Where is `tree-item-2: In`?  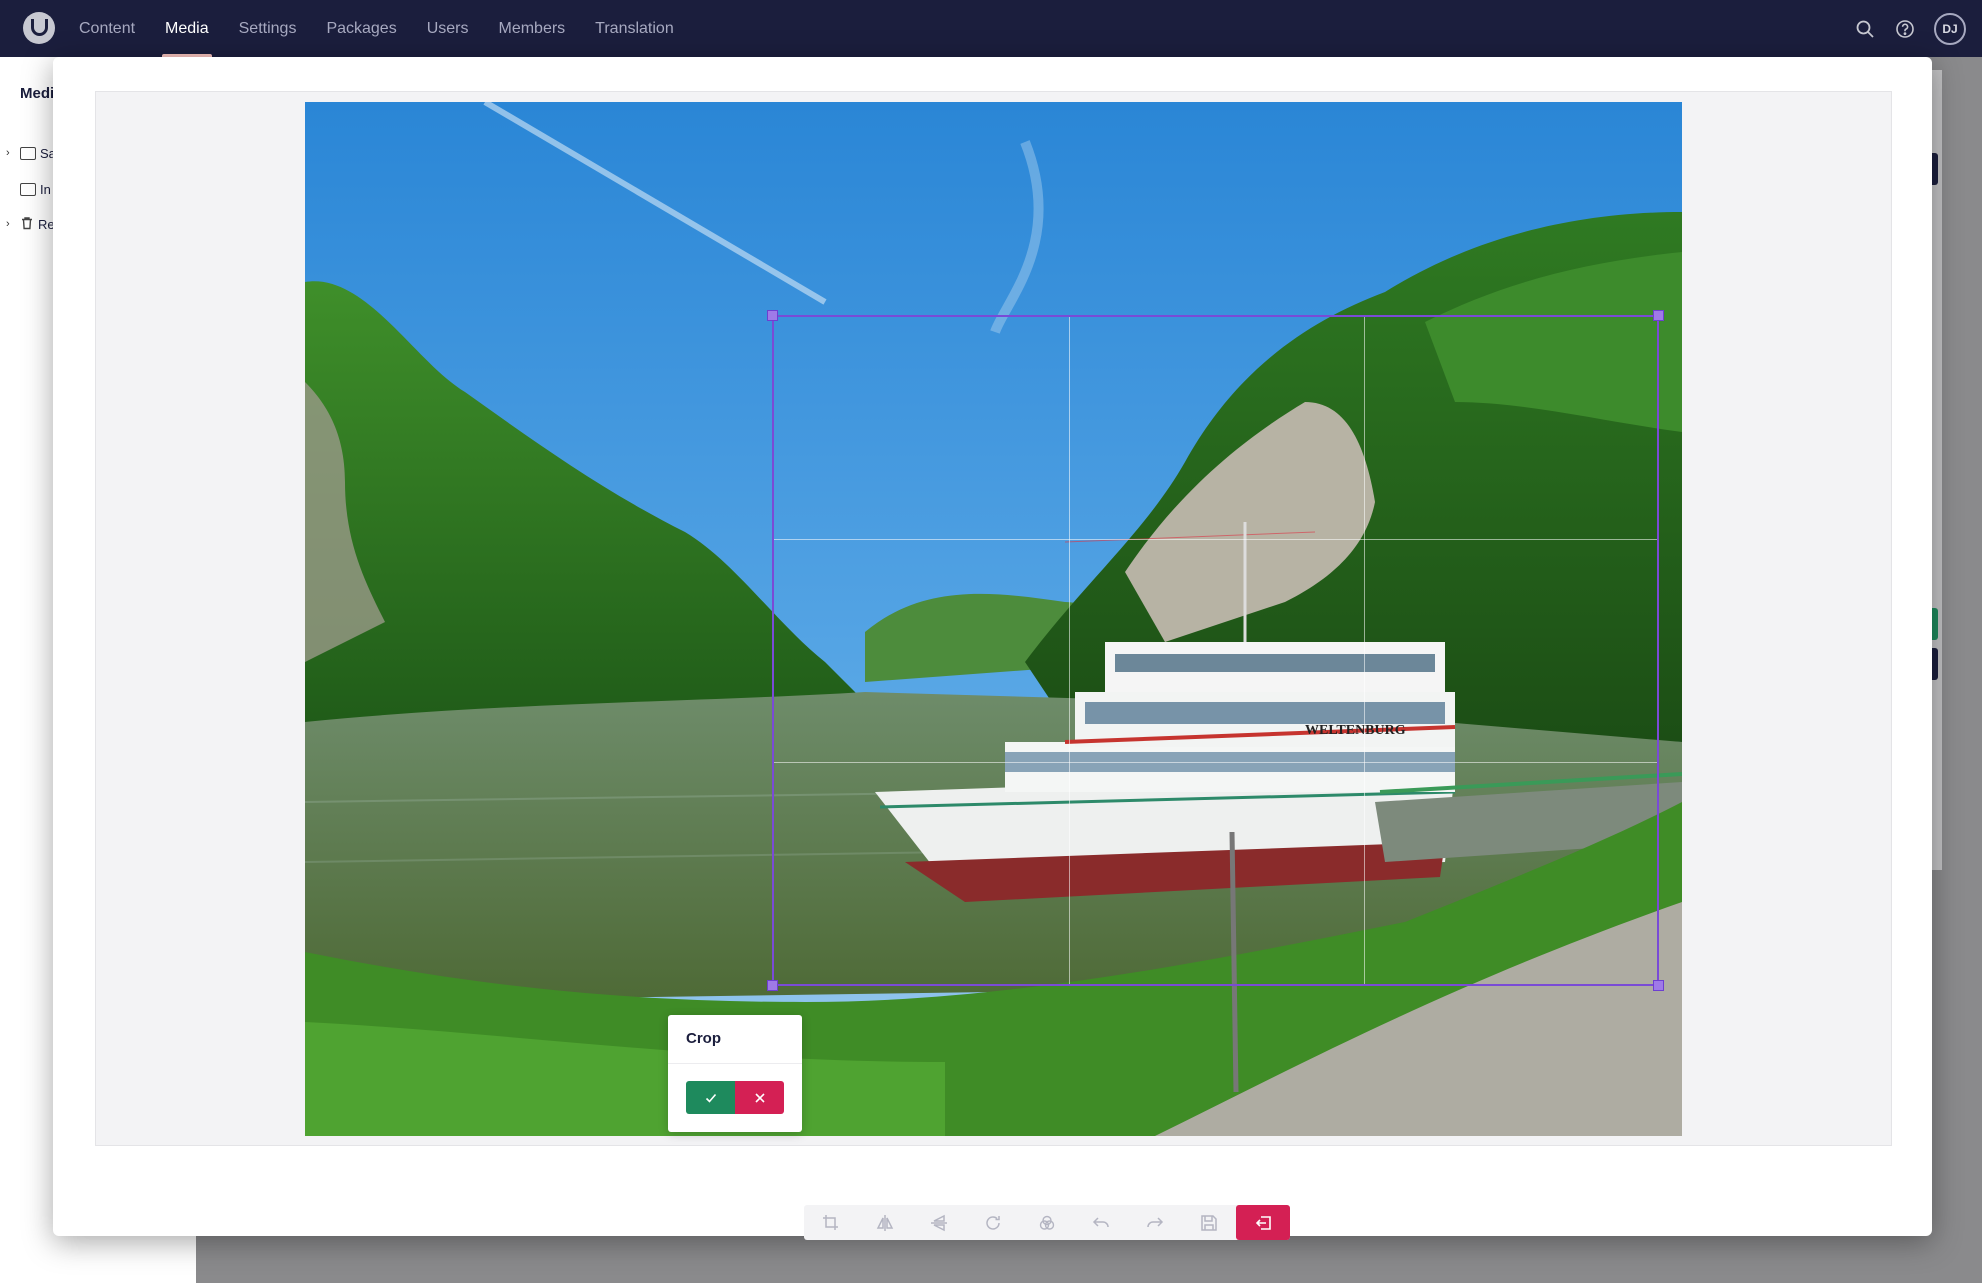
tree-item-2: In is located at coordinates (28, 189).